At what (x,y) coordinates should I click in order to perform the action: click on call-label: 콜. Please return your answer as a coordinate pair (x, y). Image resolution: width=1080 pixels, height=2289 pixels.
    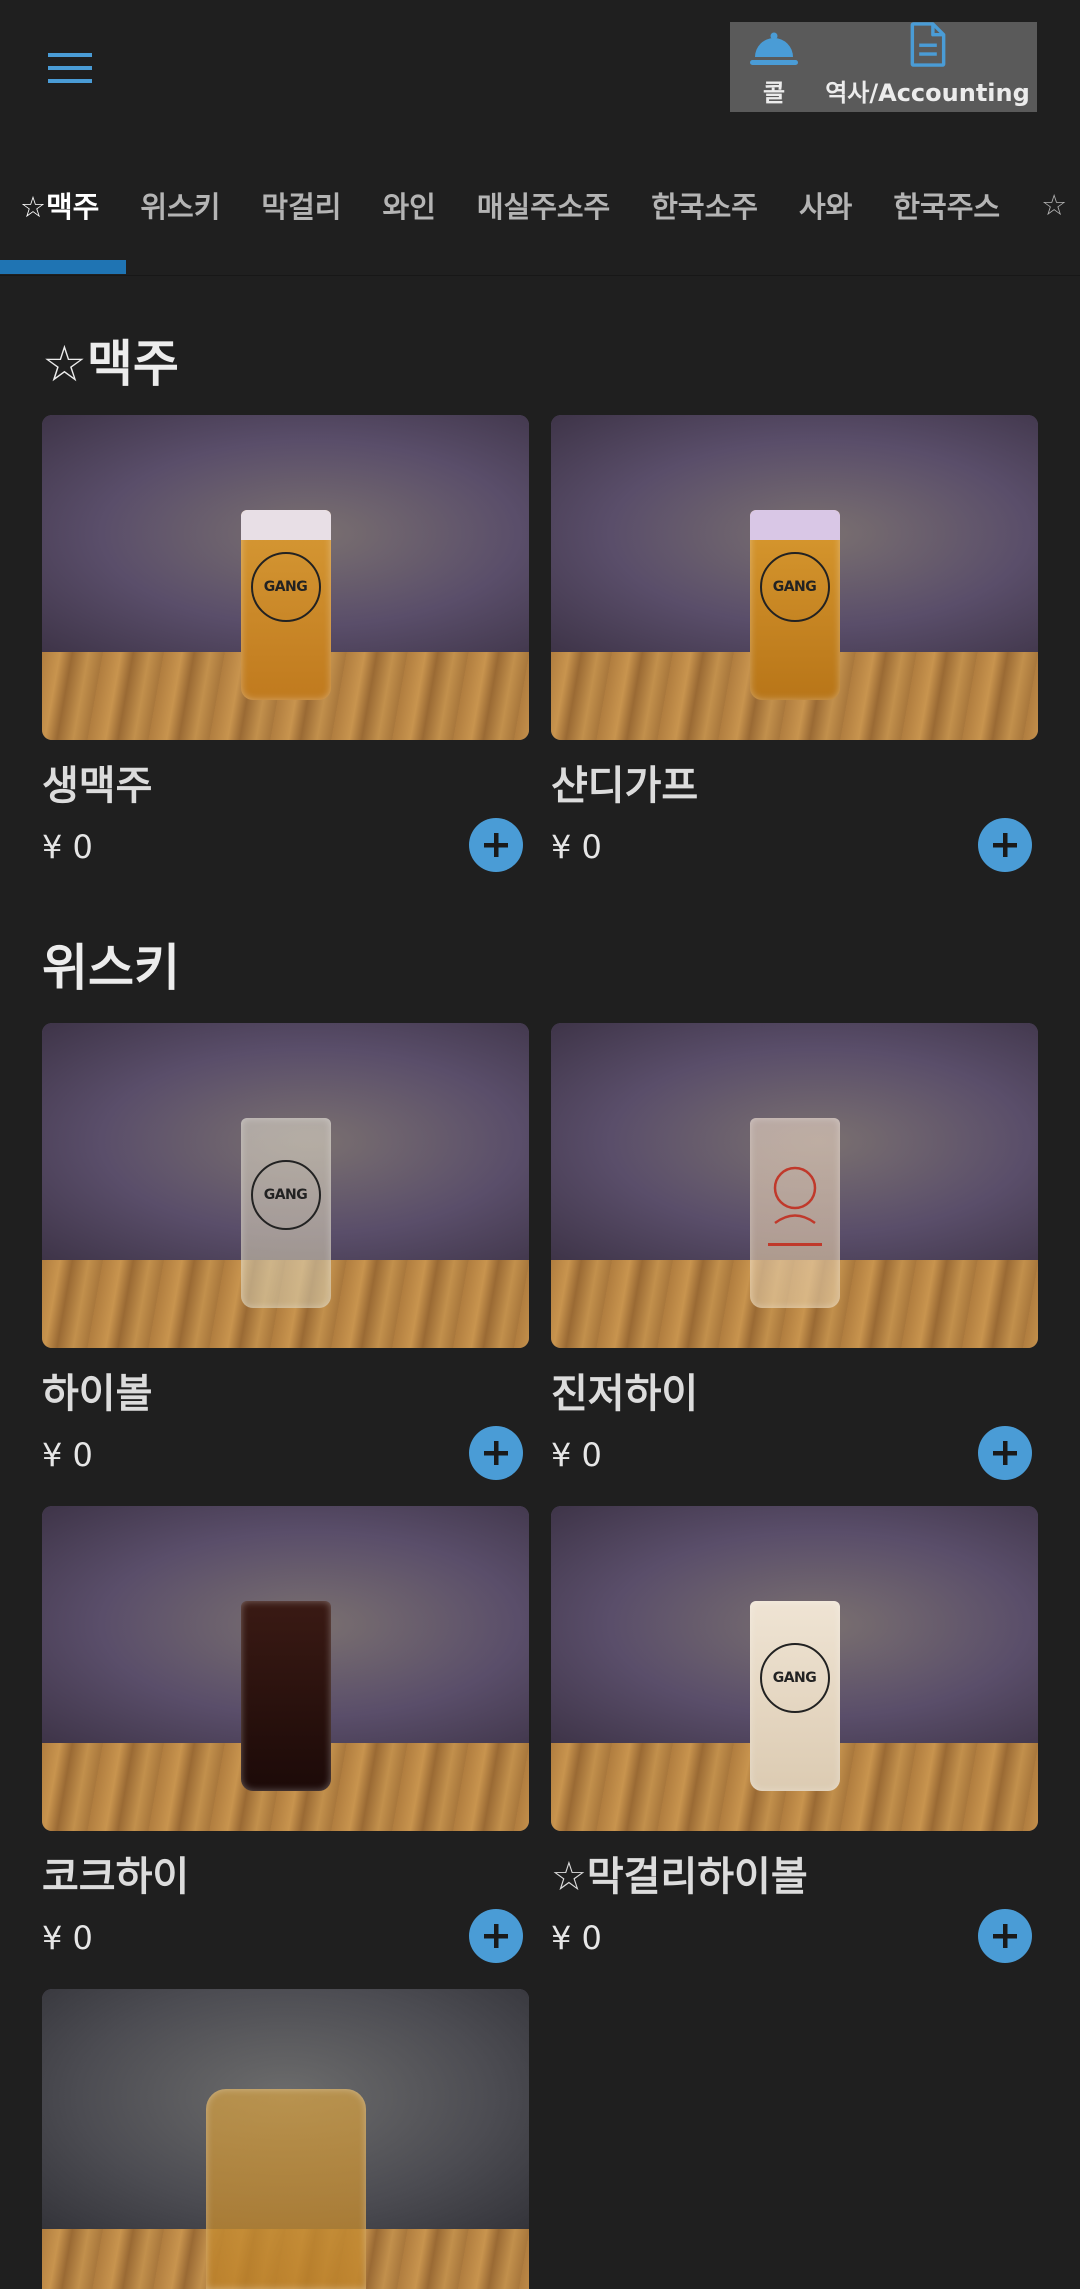
    Looking at the image, I should click on (774, 93).